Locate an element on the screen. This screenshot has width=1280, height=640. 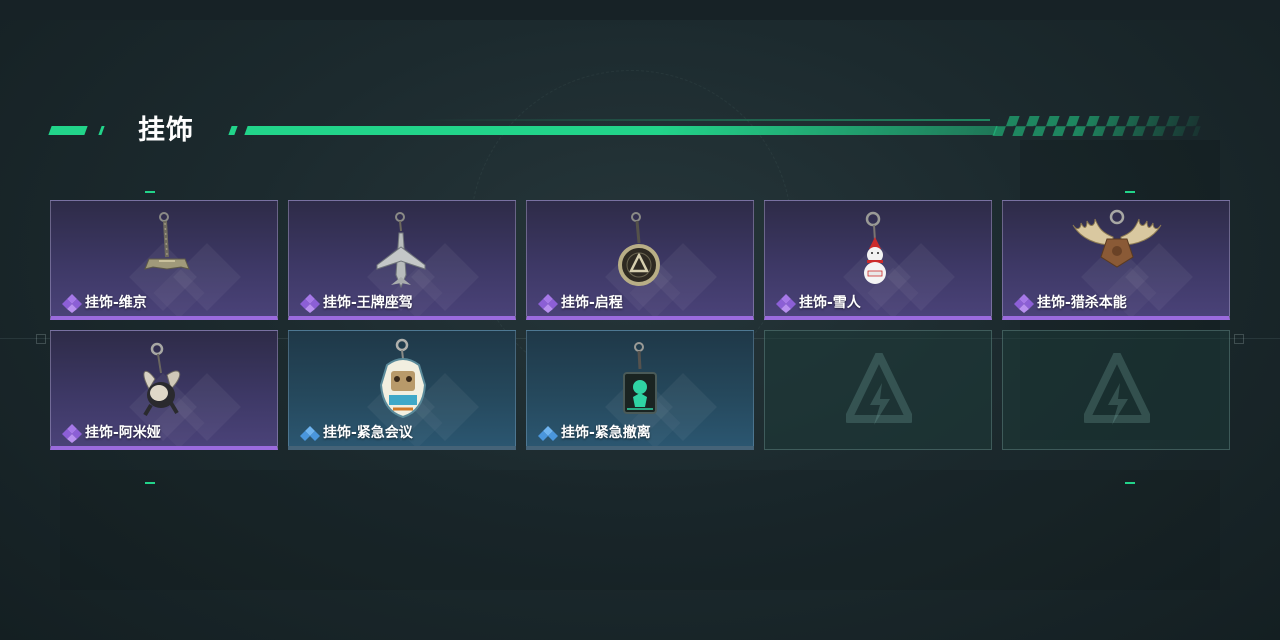
charm-card: 挂饰-启程 is located at coordinates (640, 260).